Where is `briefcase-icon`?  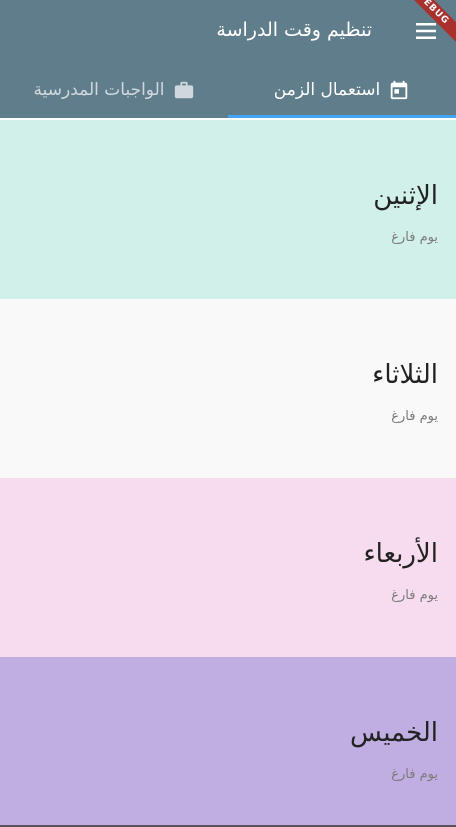
briefcase-icon is located at coordinates (183, 90).